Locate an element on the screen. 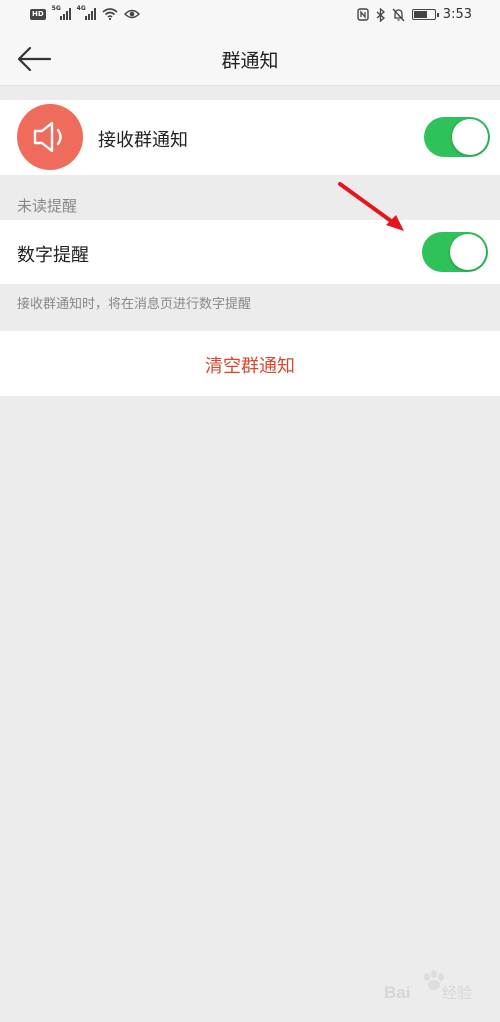 This screenshot has height=1022, width=500. eye-icon is located at coordinates (131, 14).